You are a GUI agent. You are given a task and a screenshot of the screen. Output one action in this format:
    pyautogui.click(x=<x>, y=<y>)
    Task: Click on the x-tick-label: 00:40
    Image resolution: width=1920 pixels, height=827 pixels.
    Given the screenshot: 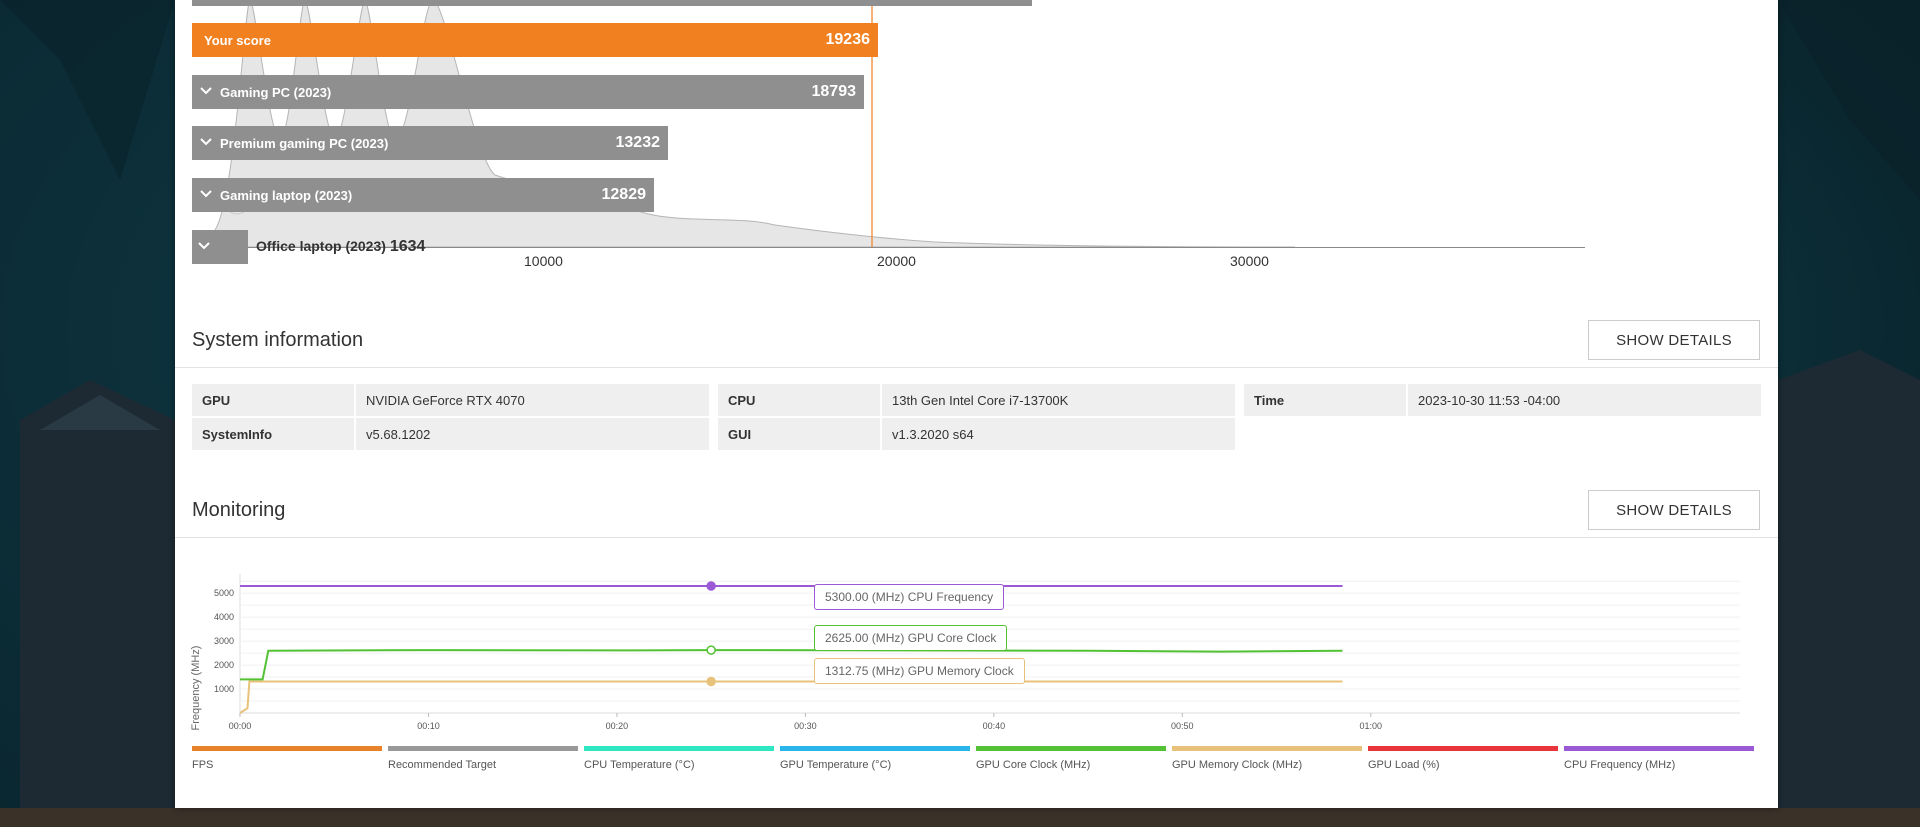 What is the action you would take?
    pyautogui.click(x=994, y=726)
    